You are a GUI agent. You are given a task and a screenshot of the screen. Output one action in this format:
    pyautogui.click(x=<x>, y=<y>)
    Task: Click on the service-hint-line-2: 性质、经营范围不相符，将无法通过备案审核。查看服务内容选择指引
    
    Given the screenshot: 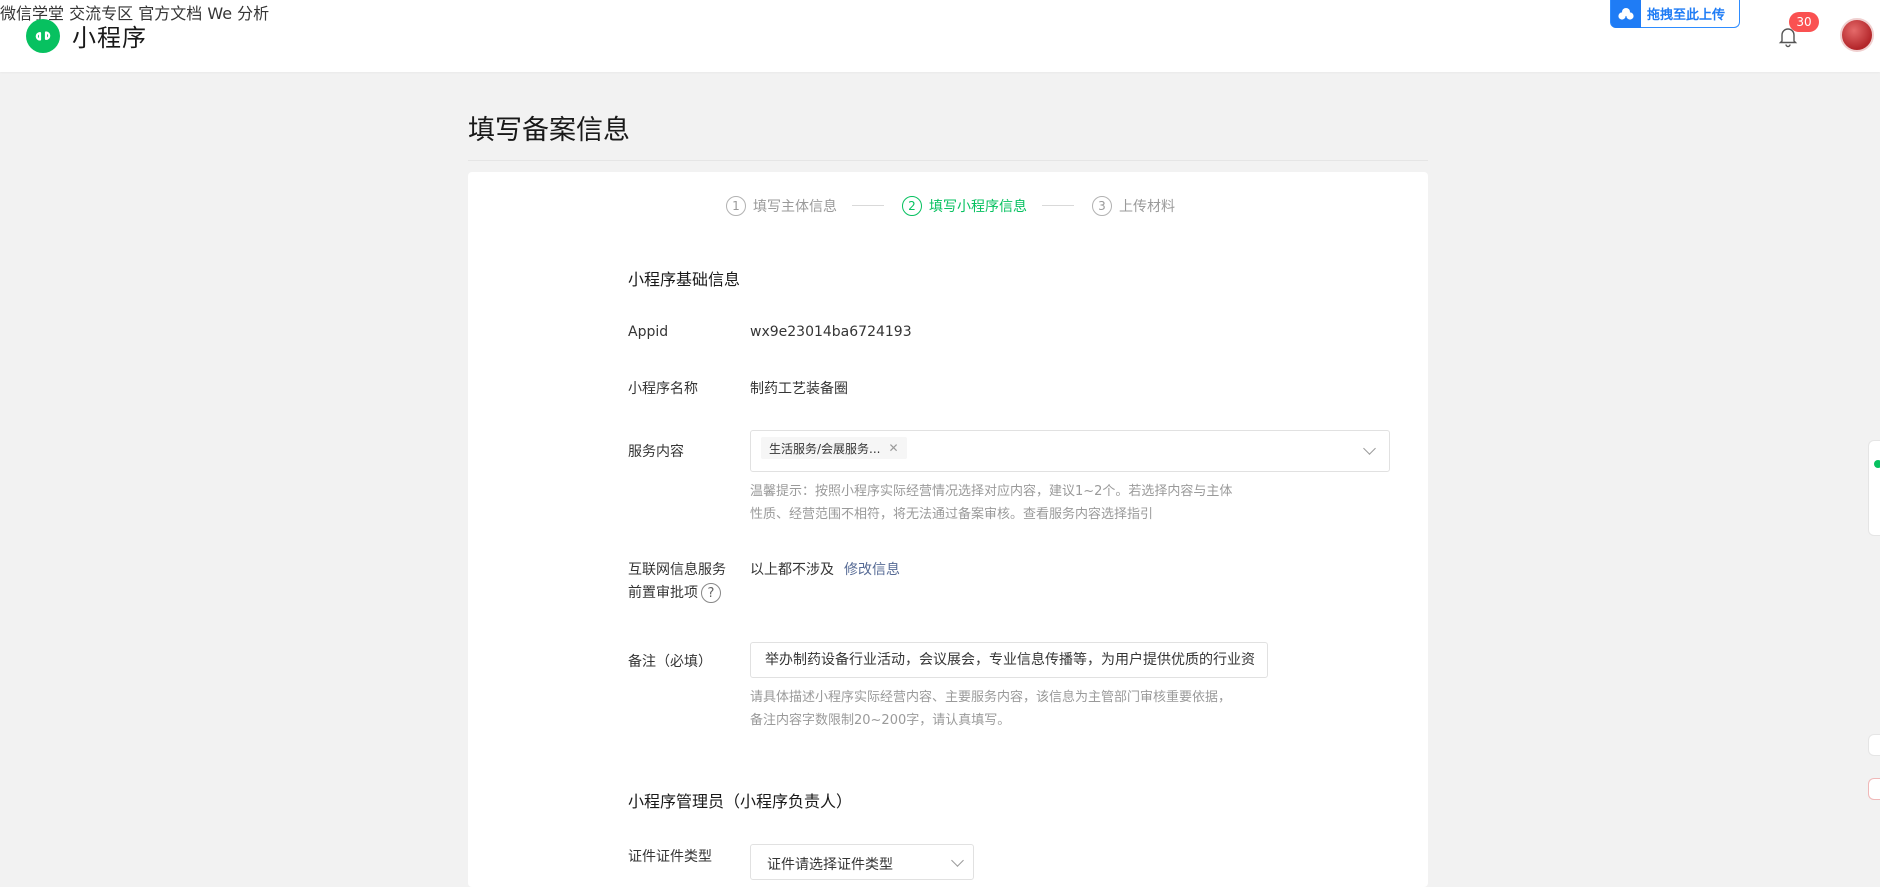 What is the action you would take?
    pyautogui.click(x=952, y=514)
    